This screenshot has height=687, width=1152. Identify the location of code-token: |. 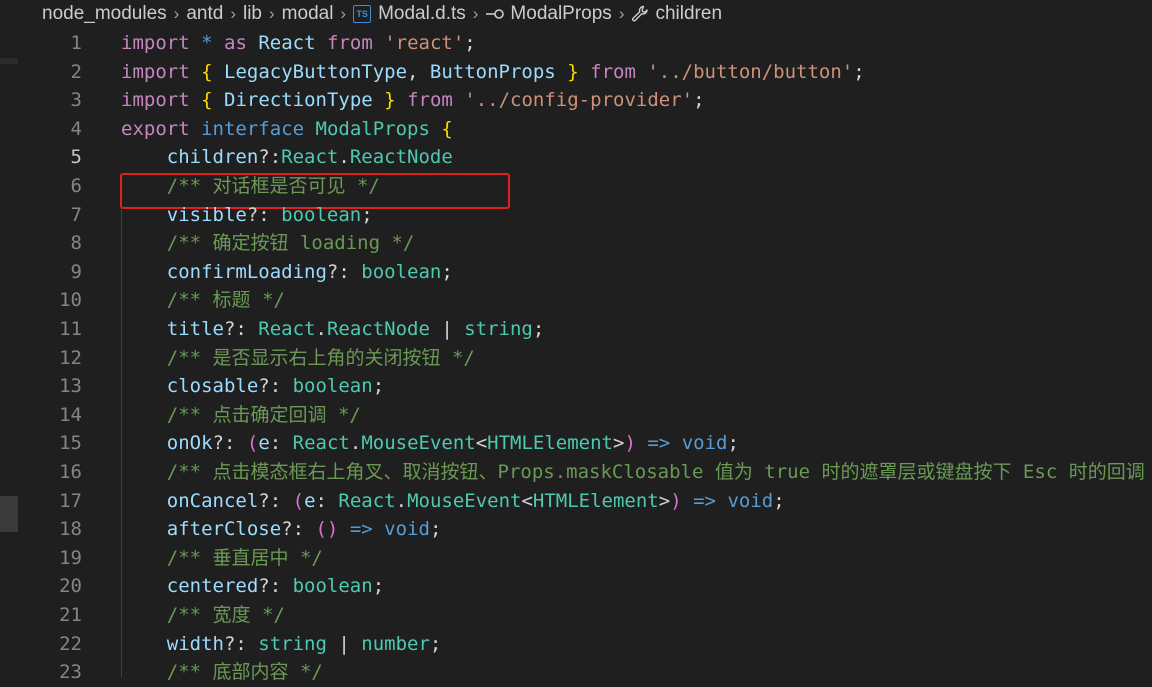
(447, 329).